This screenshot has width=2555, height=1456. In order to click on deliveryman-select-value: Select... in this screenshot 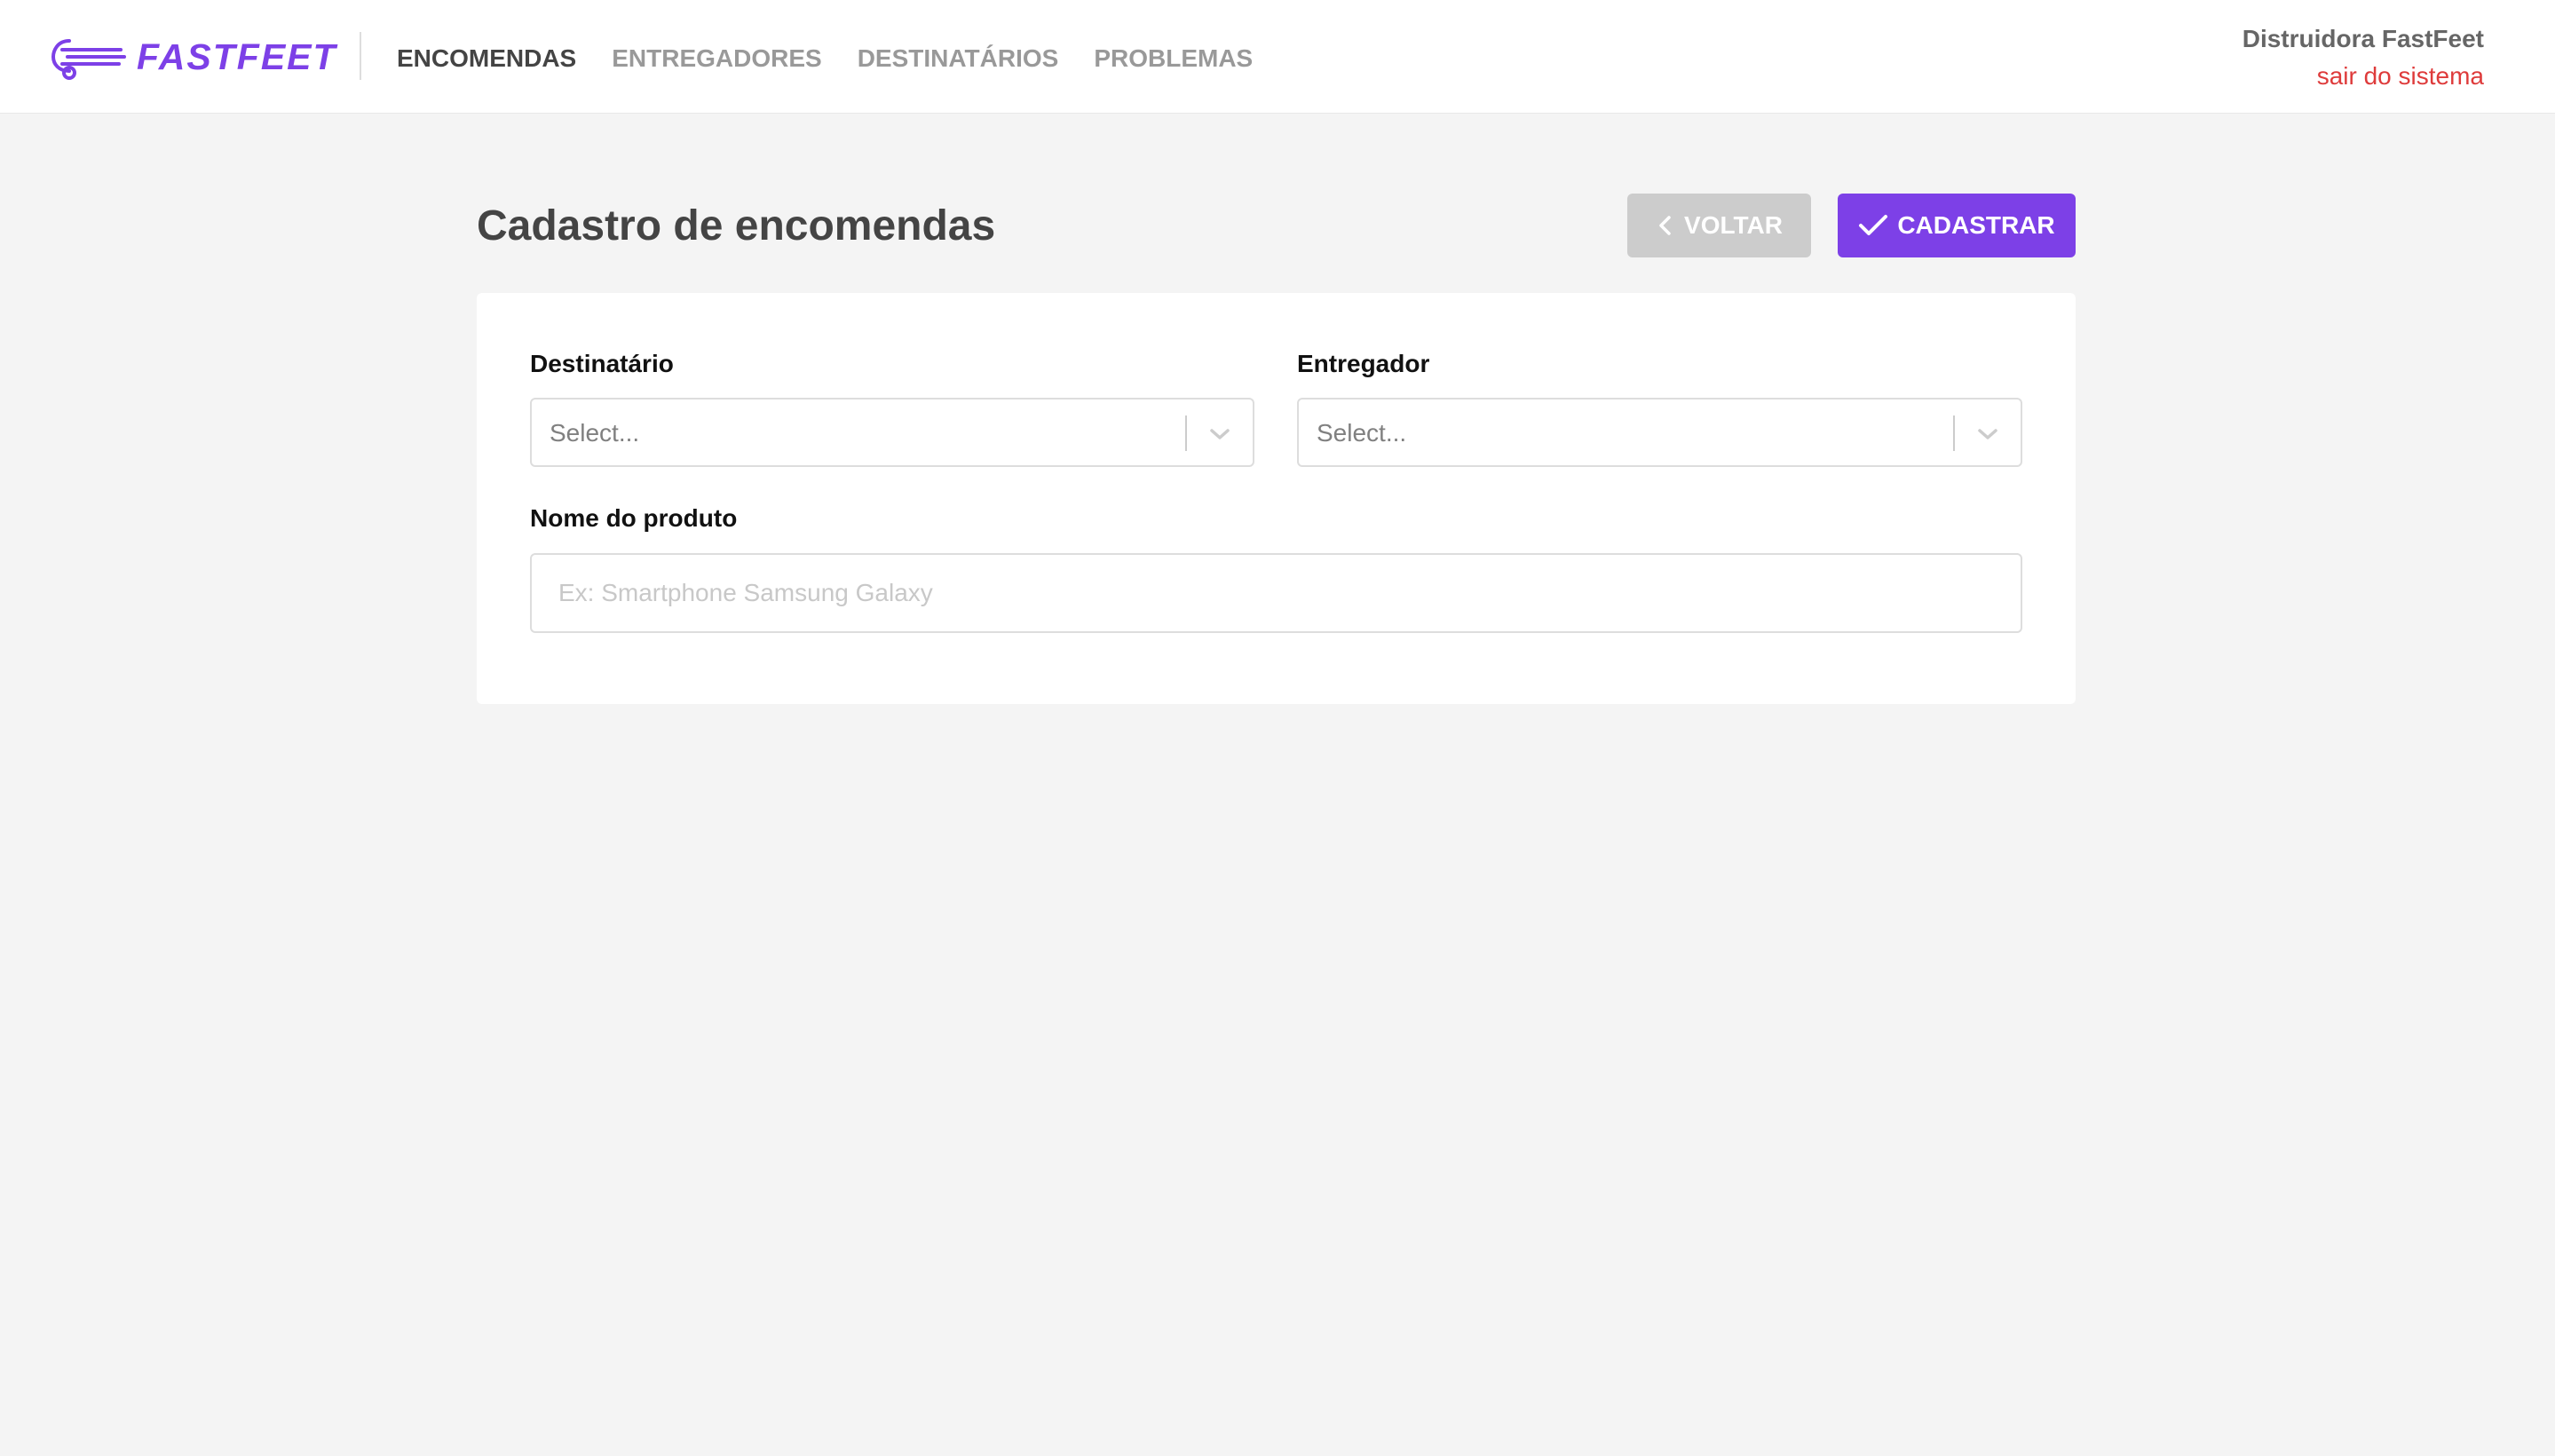, I will do `click(1362, 433)`.